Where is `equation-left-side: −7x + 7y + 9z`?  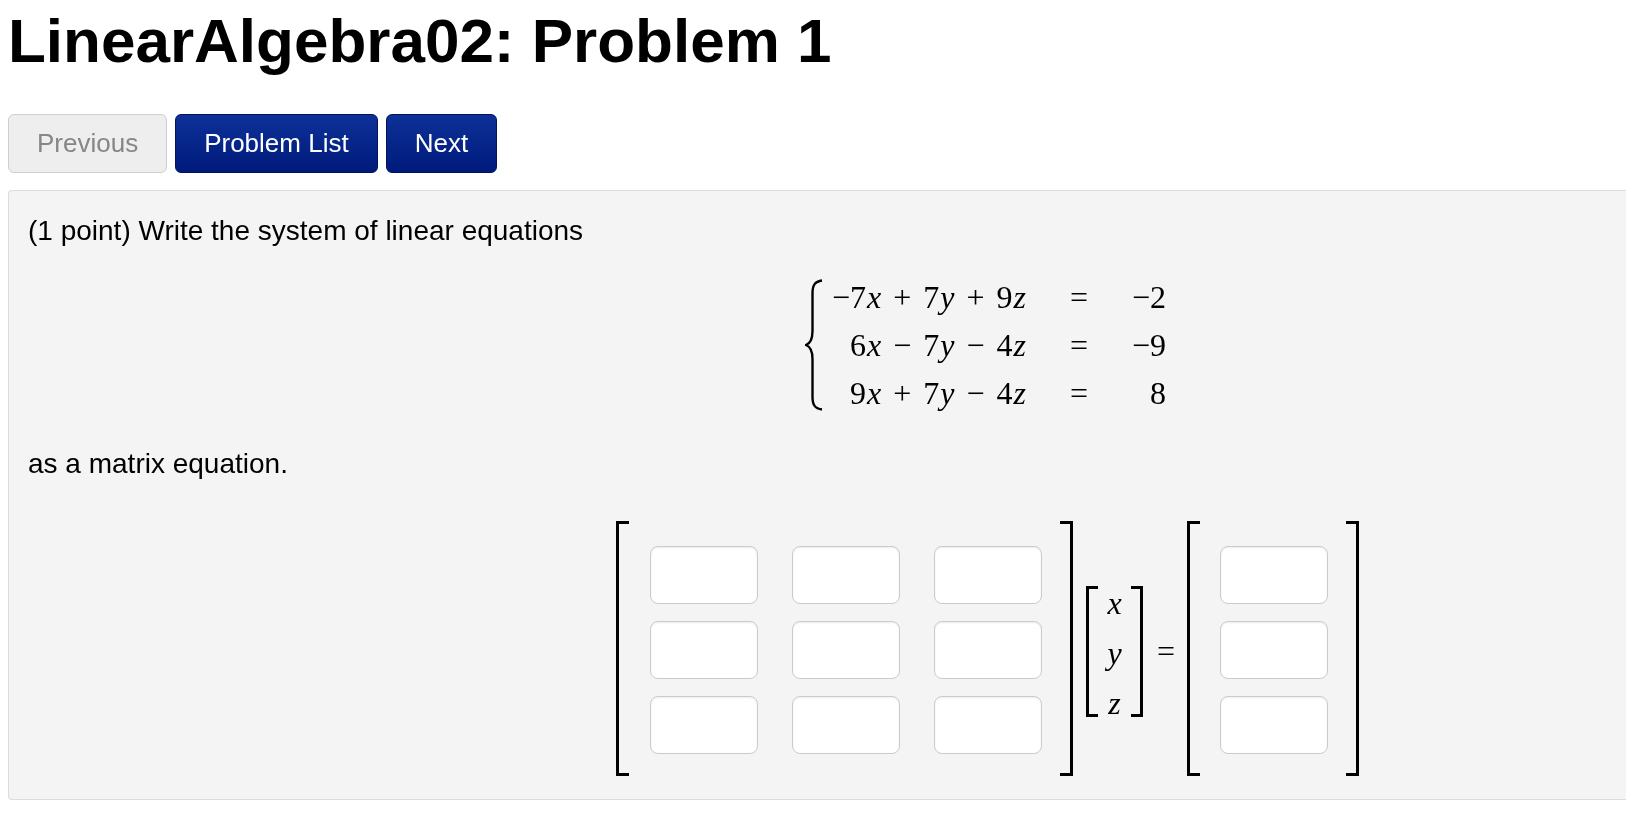 equation-left-side: −7x + 7y + 9z is located at coordinates (929, 297).